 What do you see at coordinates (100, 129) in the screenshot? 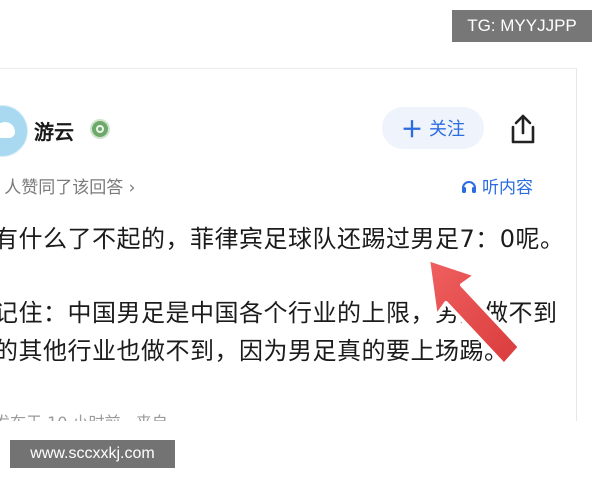
I see `badge-icon` at bounding box center [100, 129].